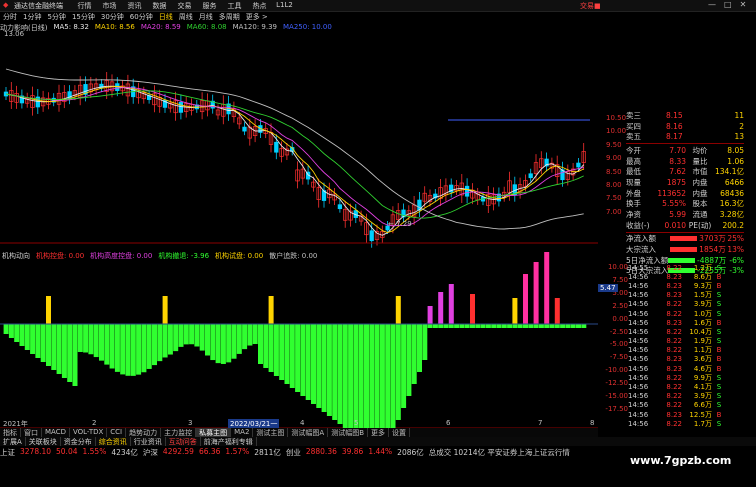  Describe the element at coordinates (308, 432) in the screenshot. I see `tab: 测试幅图A` at that location.